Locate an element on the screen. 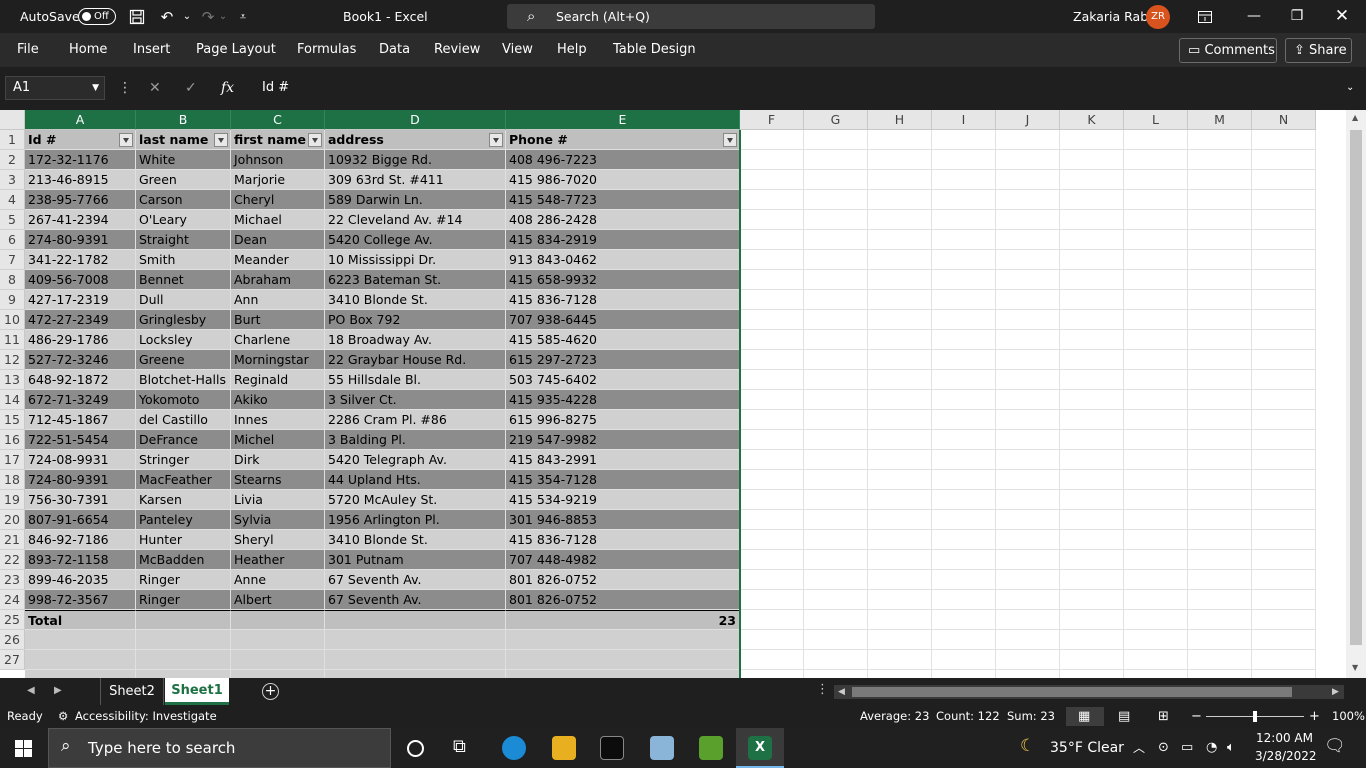 The height and width of the screenshot is (768, 1366). table-cell: O'Leary is located at coordinates (183, 220).